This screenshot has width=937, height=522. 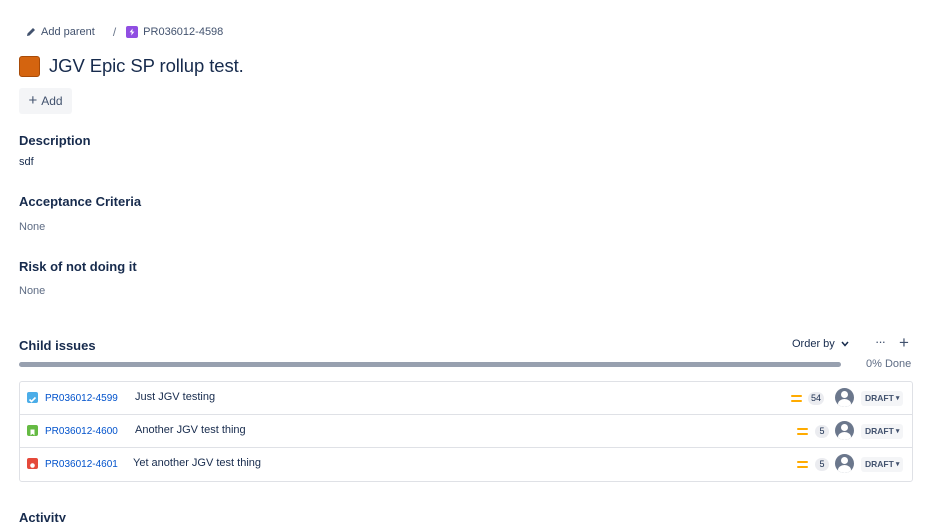 I want to click on epic-color-square-icon, so click(x=29, y=66).